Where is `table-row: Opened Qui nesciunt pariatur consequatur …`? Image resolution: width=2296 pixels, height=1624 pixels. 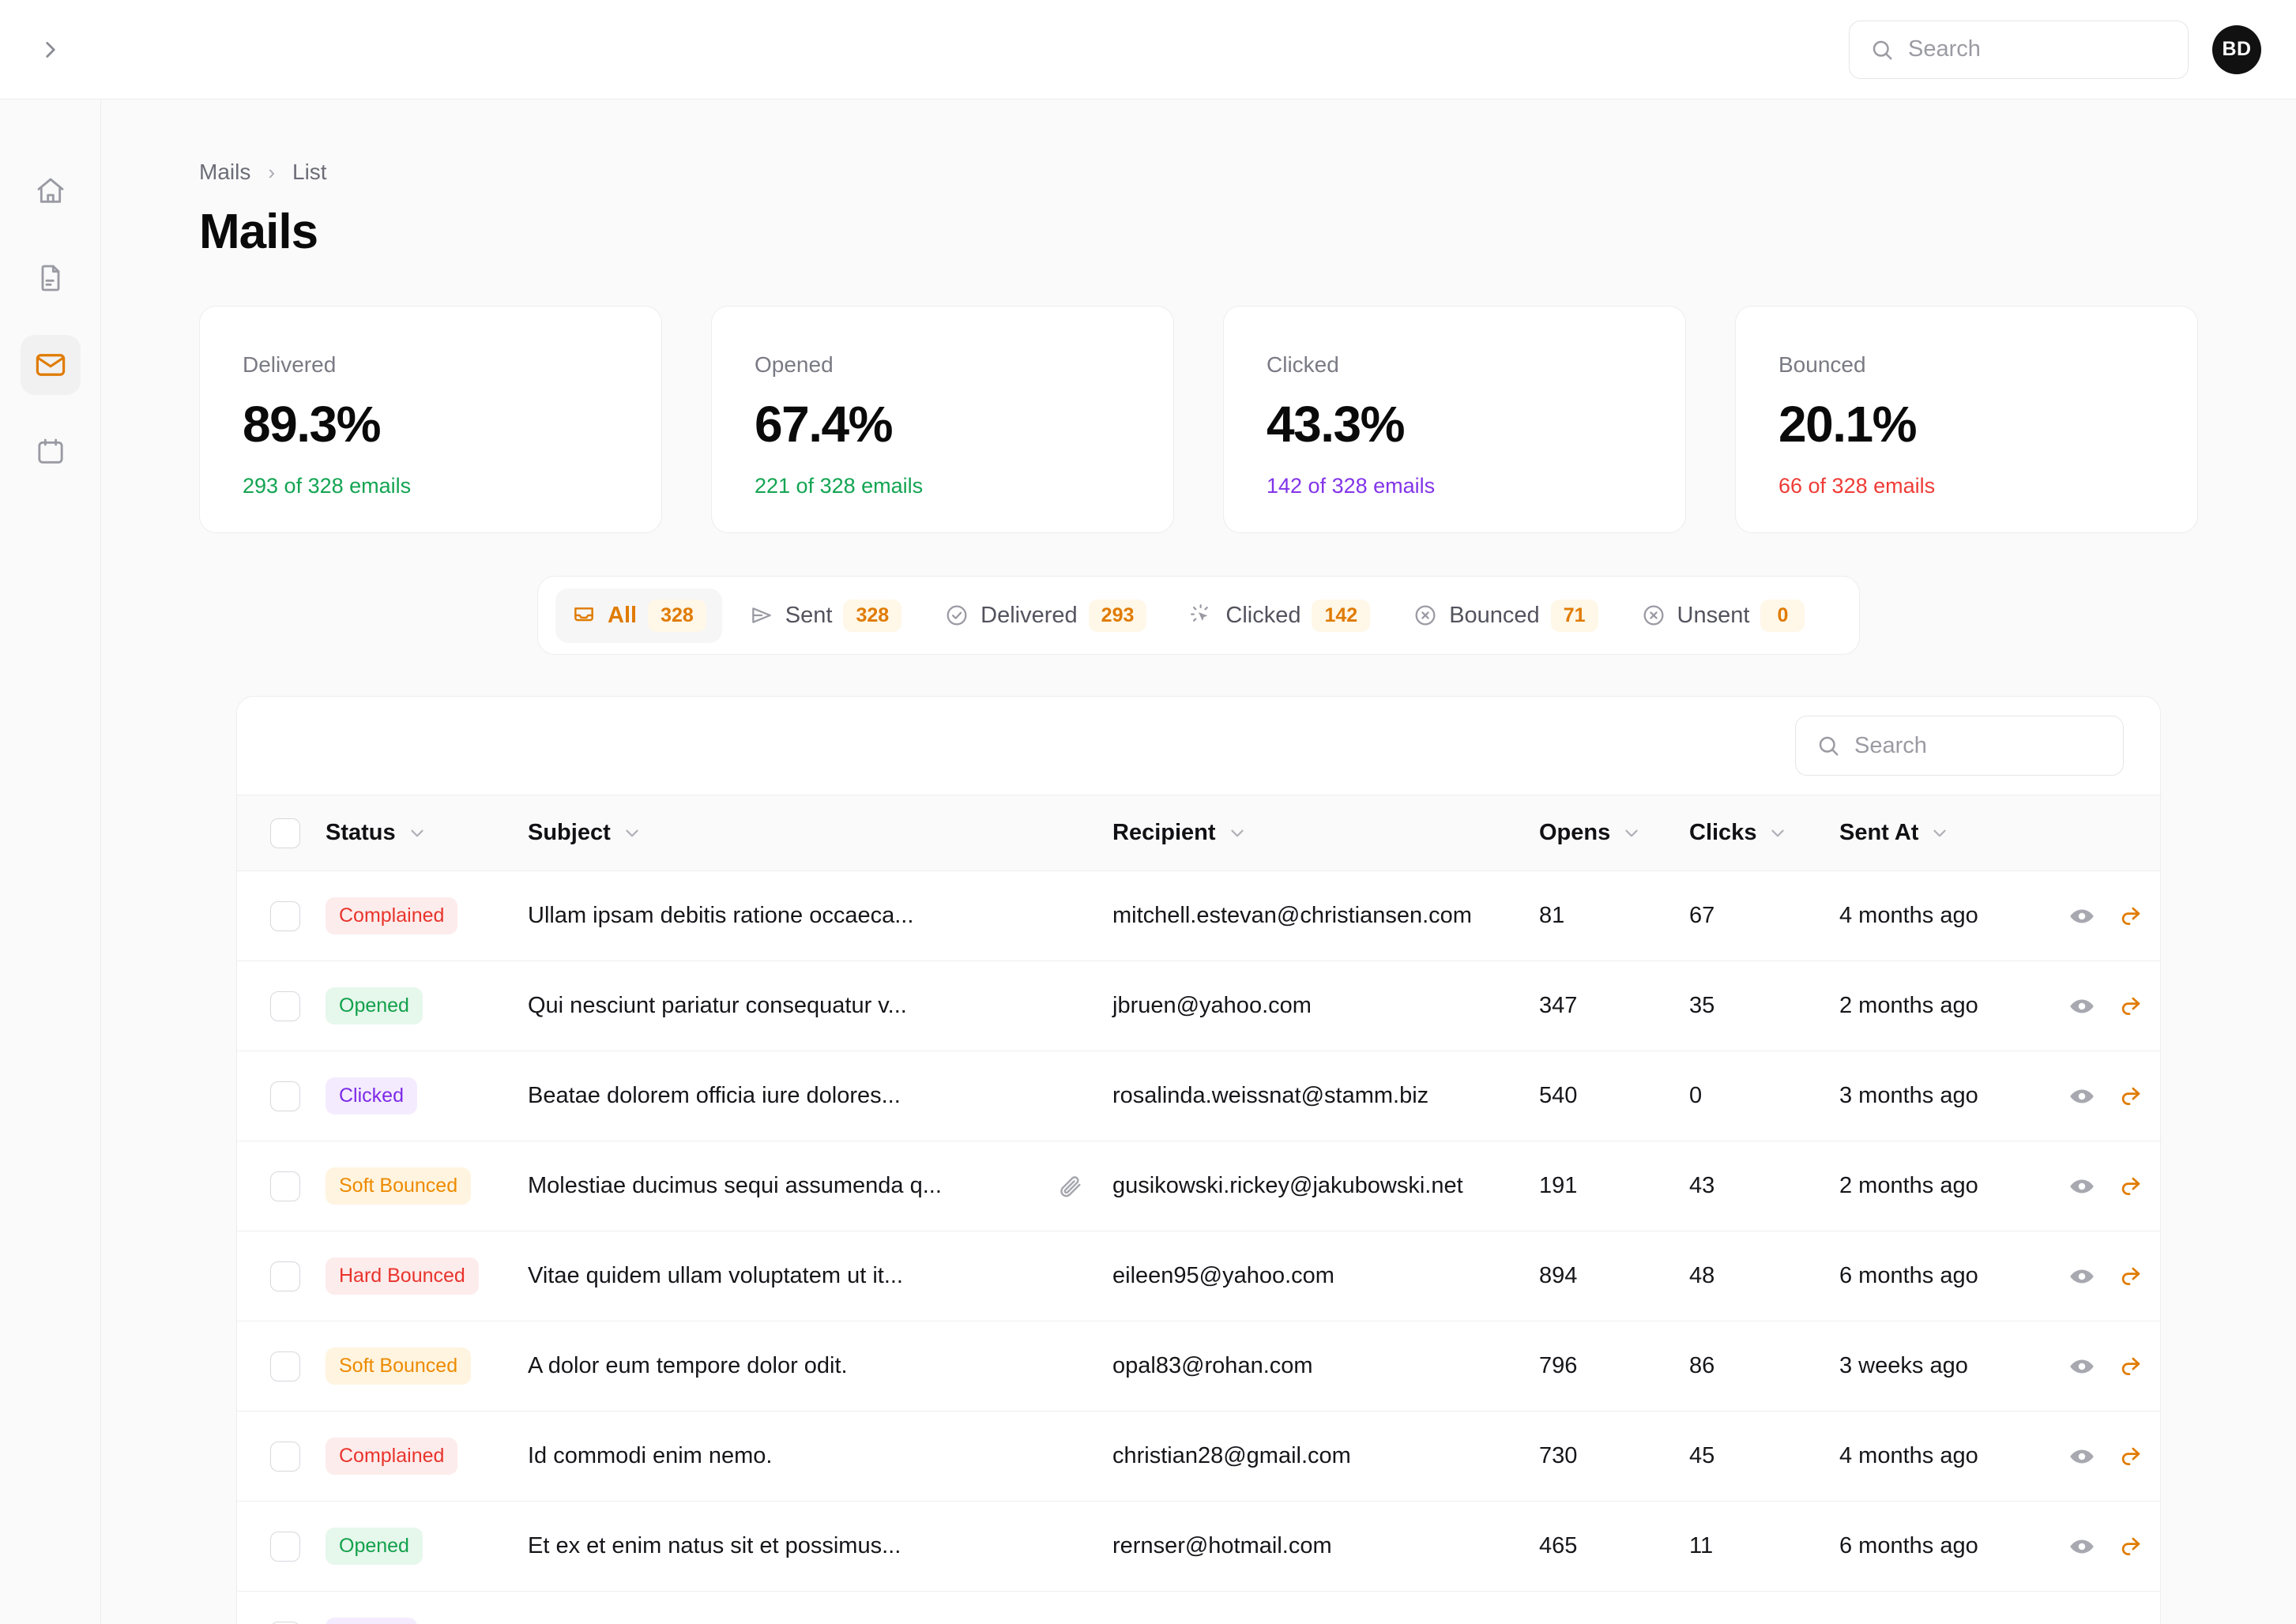 table-row: Opened Qui nesciunt pariatur consequatur … is located at coordinates (1198, 1006).